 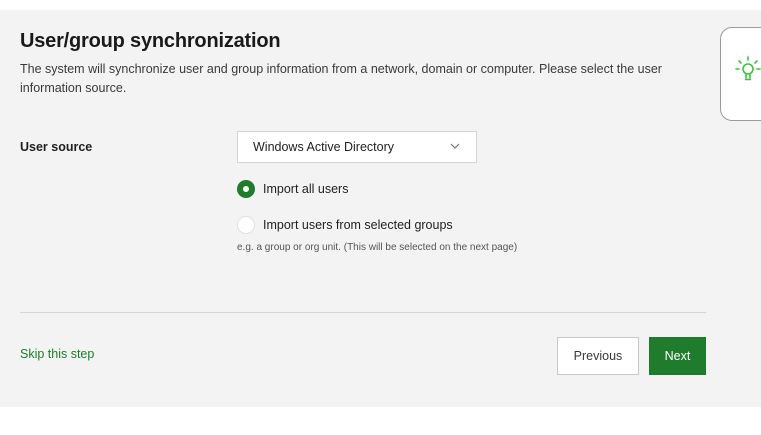 What do you see at coordinates (246, 189) in the screenshot?
I see `radio-checked-icon` at bounding box center [246, 189].